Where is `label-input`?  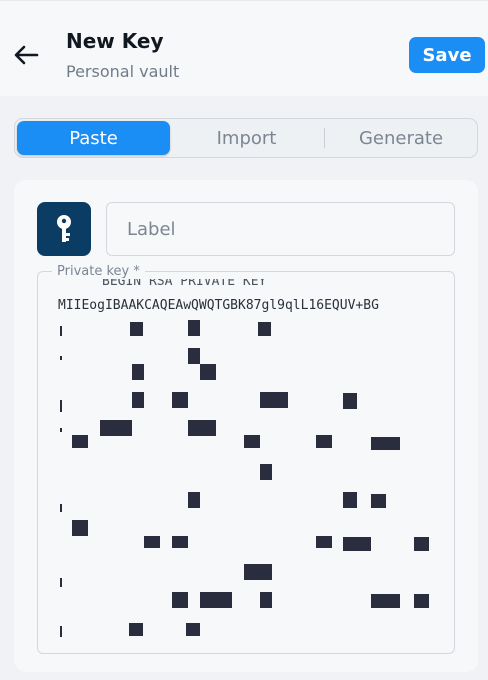 label-input is located at coordinates (280, 229).